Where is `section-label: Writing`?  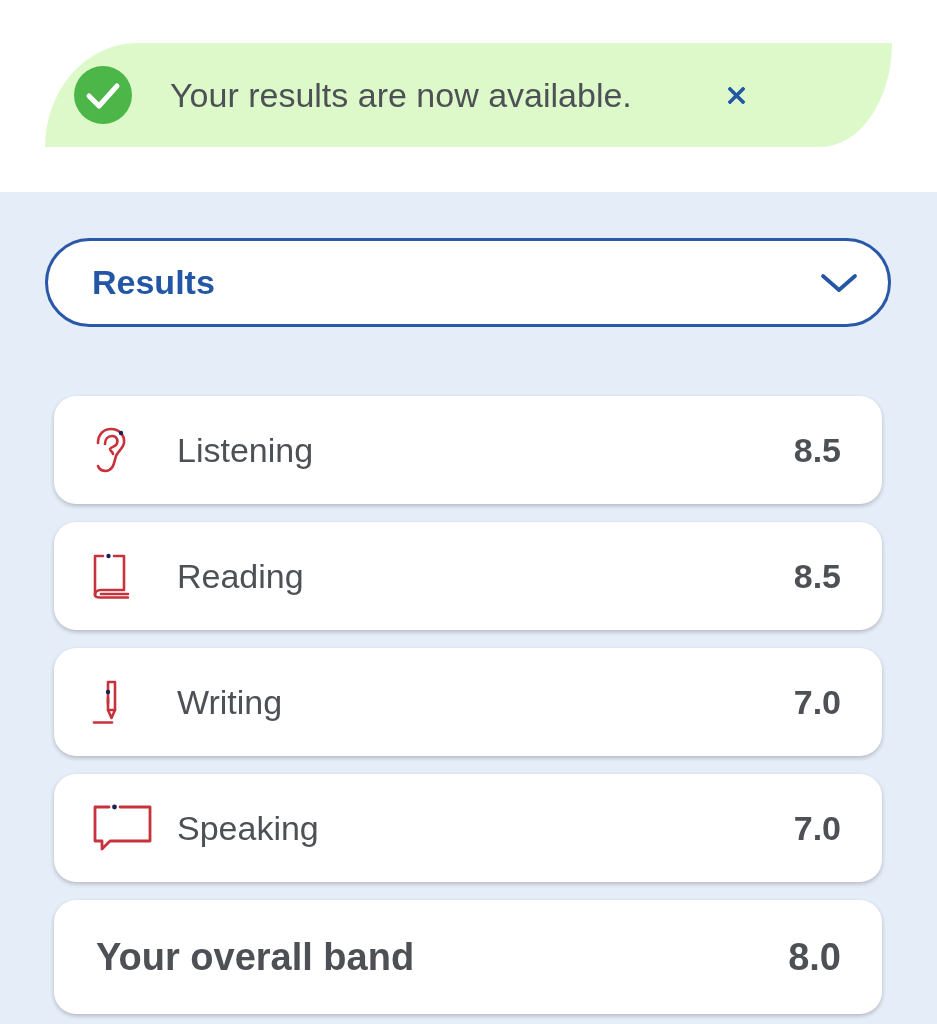 section-label: Writing is located at coordinates (230, 702).